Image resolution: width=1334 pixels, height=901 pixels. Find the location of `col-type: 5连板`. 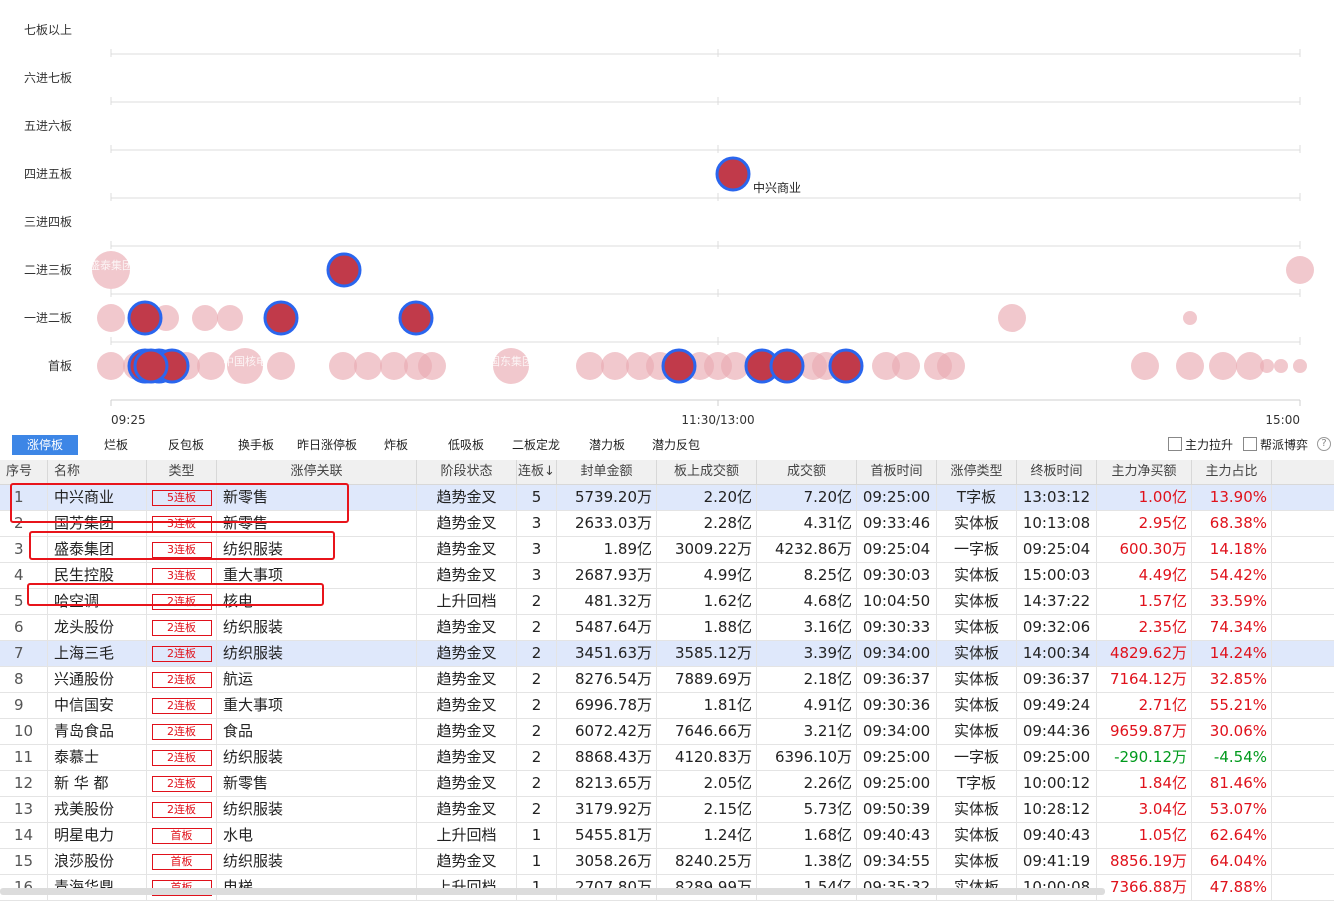

col-type: 5连板 is located at coordinates (182, 497).